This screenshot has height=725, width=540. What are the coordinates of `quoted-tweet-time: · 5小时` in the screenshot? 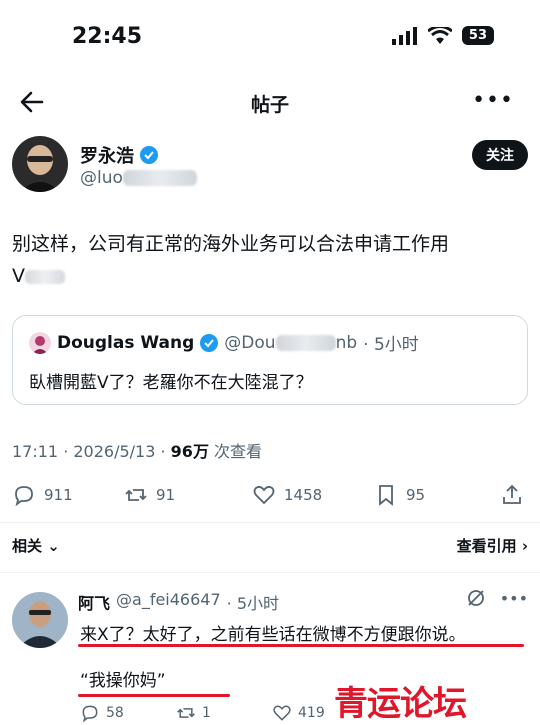 It's located at (391, 345).